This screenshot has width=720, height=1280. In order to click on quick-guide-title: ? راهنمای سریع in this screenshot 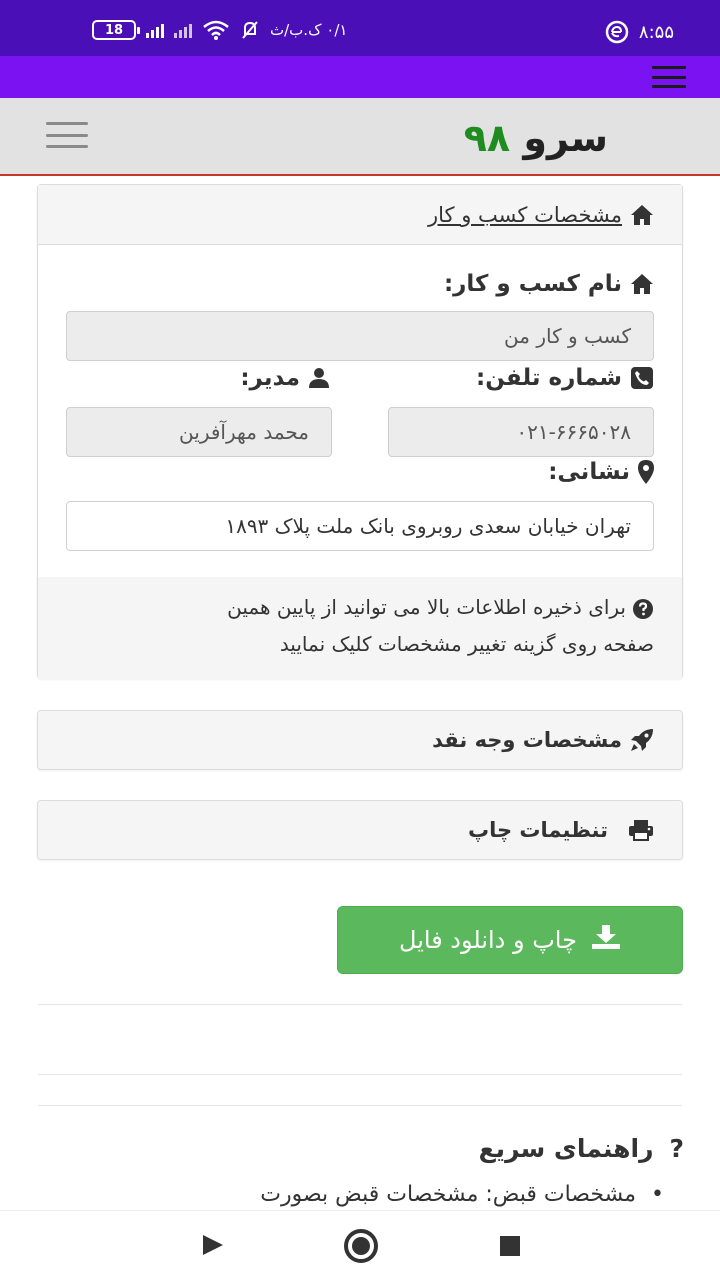, I will do `click(581, 1148)`.